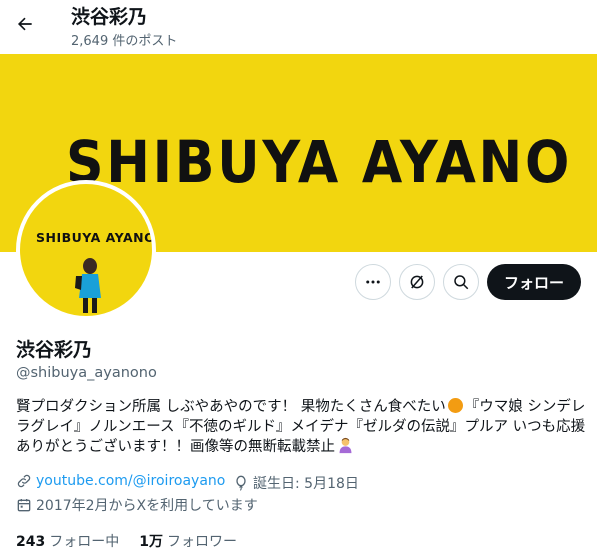  I want to click on search-icon, so click(461, 282).